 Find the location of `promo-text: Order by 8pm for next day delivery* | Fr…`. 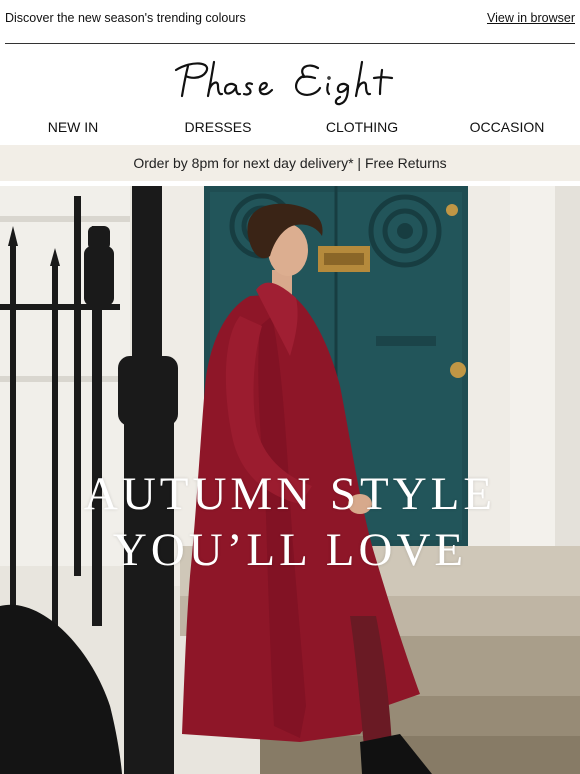

promo-text: Order by 8pm for next day delivery* | Fr… is located at coordinates (290, 163).